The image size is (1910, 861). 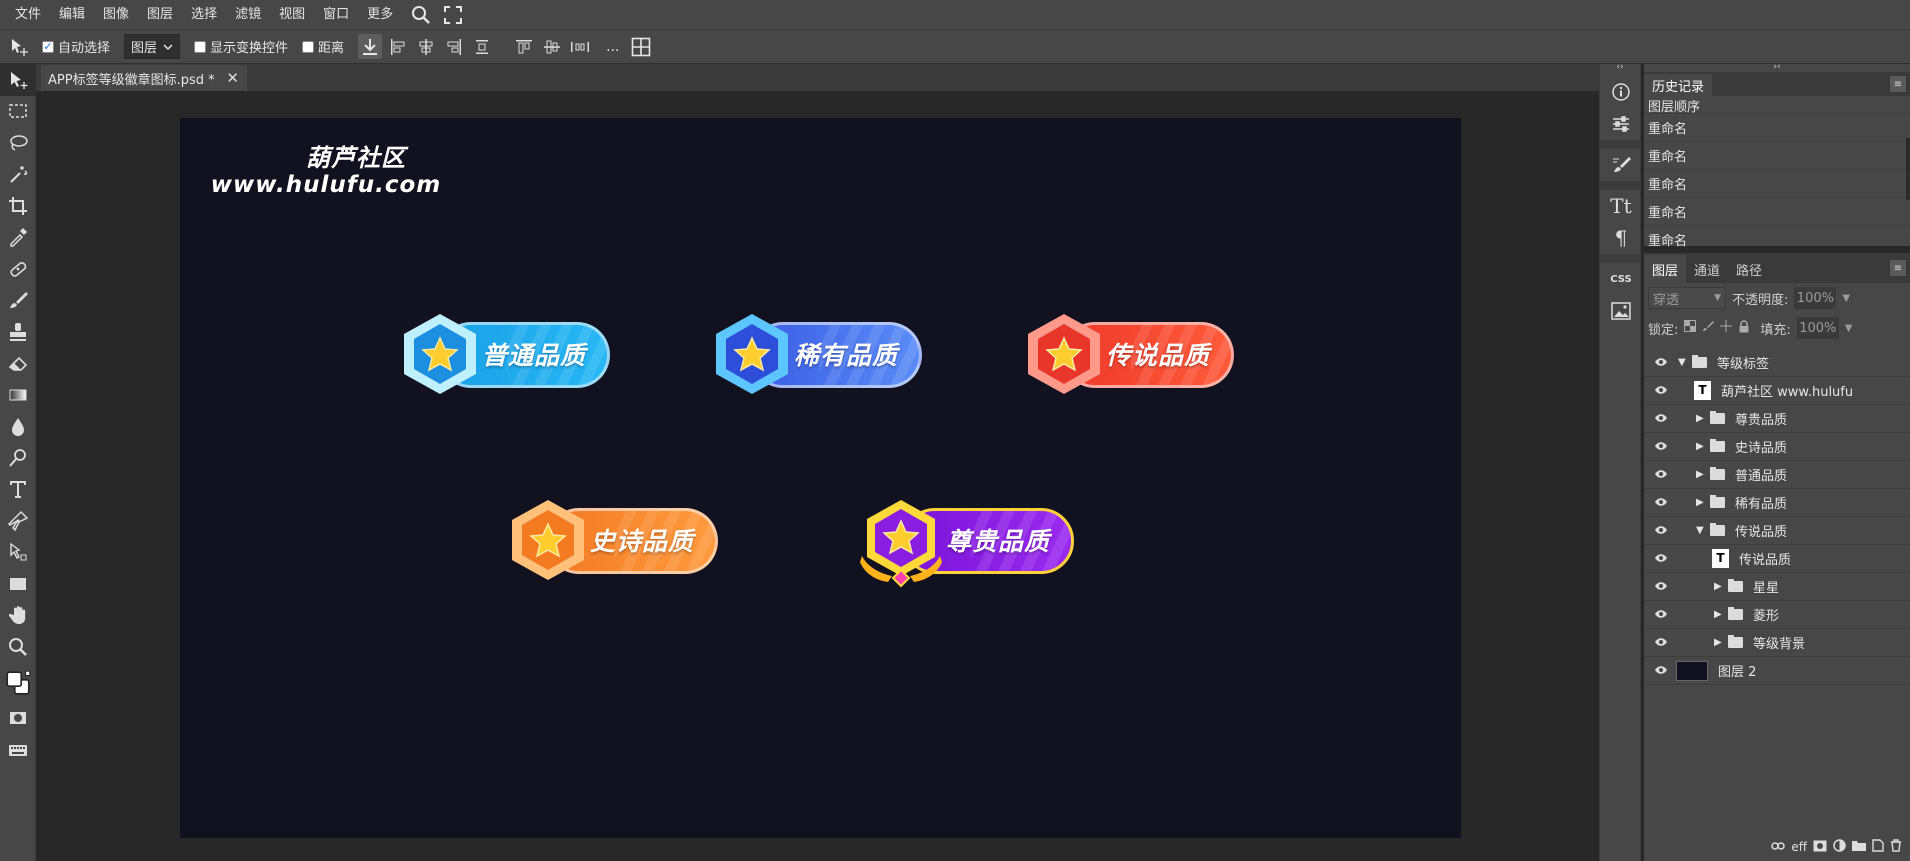 I want to click on eraser-tool-icon, so click(x=18, y=364).